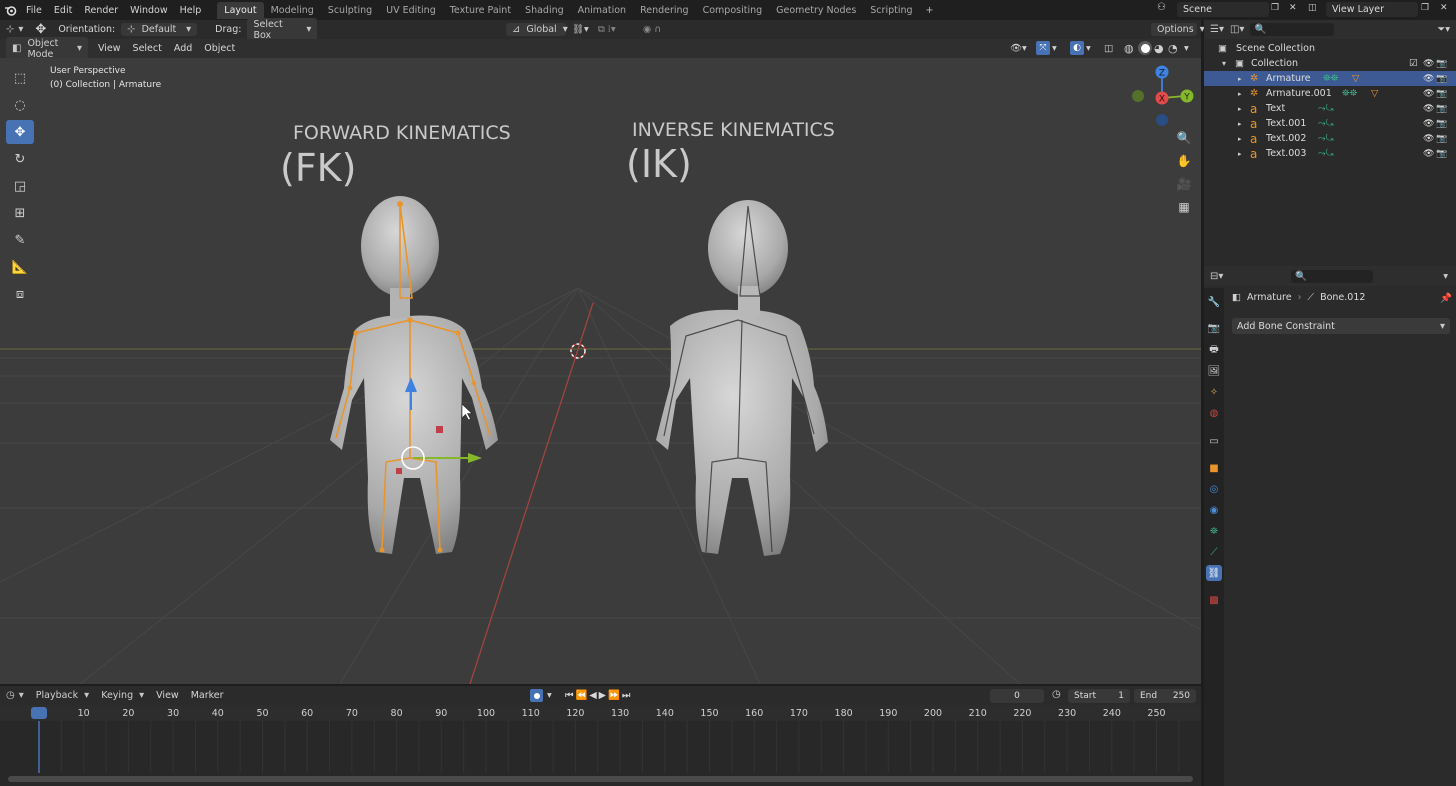 The width and height of the screenshot is (1456, 786). What do you see at coordinates (350, 10) in the screenshot?
I see `tab-sculpting: Sculpting` at bounding box center [350, 10].